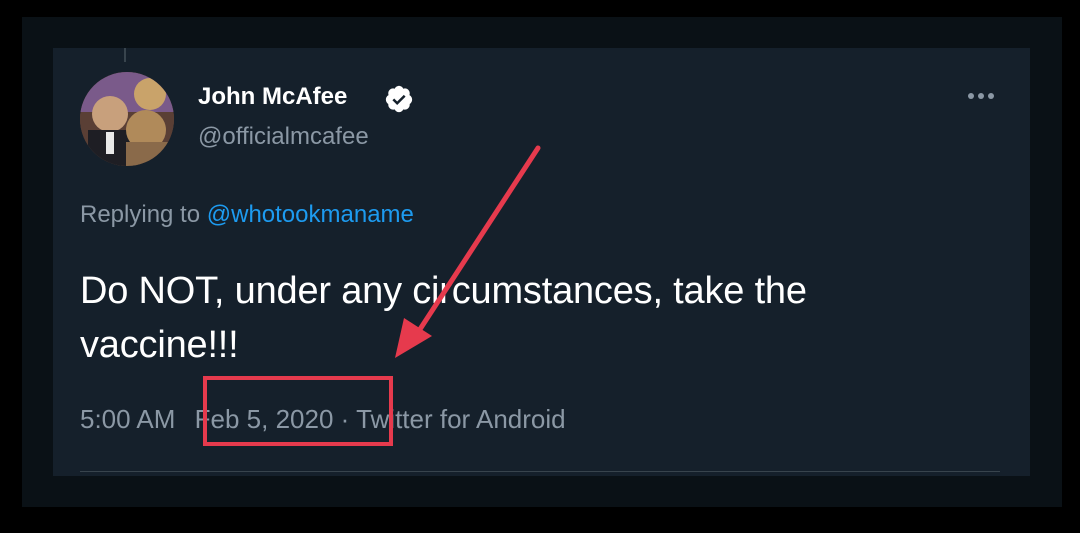 The image size is (1080, 533). What do you see at coordinates (143, 214) in the screenshot?
I see `replying-to-label: Replying to` at bounding box center [143, 214].